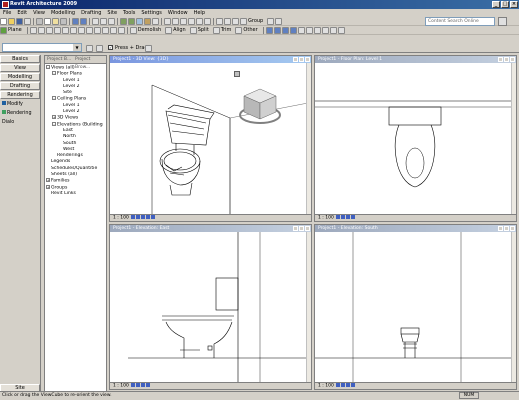 Image resolution: width=519 pixels, height=400 pixels. What do you see at coordinates (73, 30) in the screenshot?
I see `tool-6-icon` at bounding box center [73, 30].